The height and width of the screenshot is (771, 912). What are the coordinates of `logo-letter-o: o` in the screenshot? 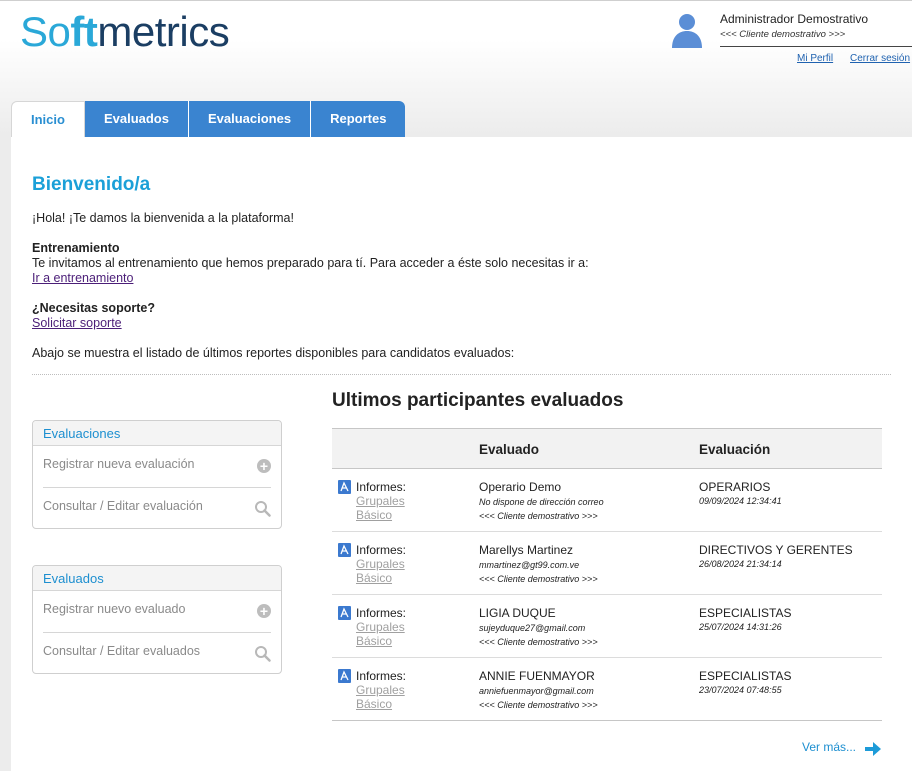 It's located at (59, 32).